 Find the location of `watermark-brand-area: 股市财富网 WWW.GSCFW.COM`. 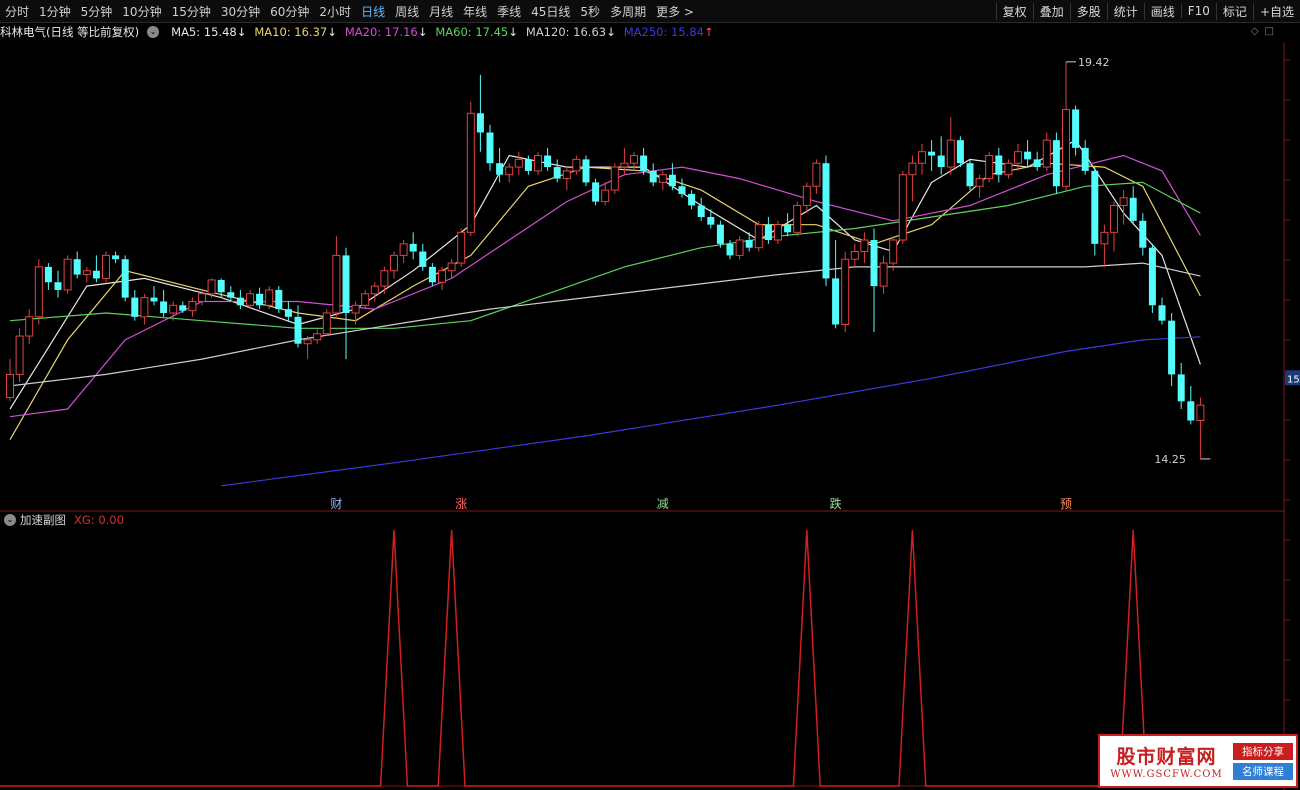

watermark-brand-area: 股市财富网 WWW.GSCFW.COM is located at coordinates (1166, 761).